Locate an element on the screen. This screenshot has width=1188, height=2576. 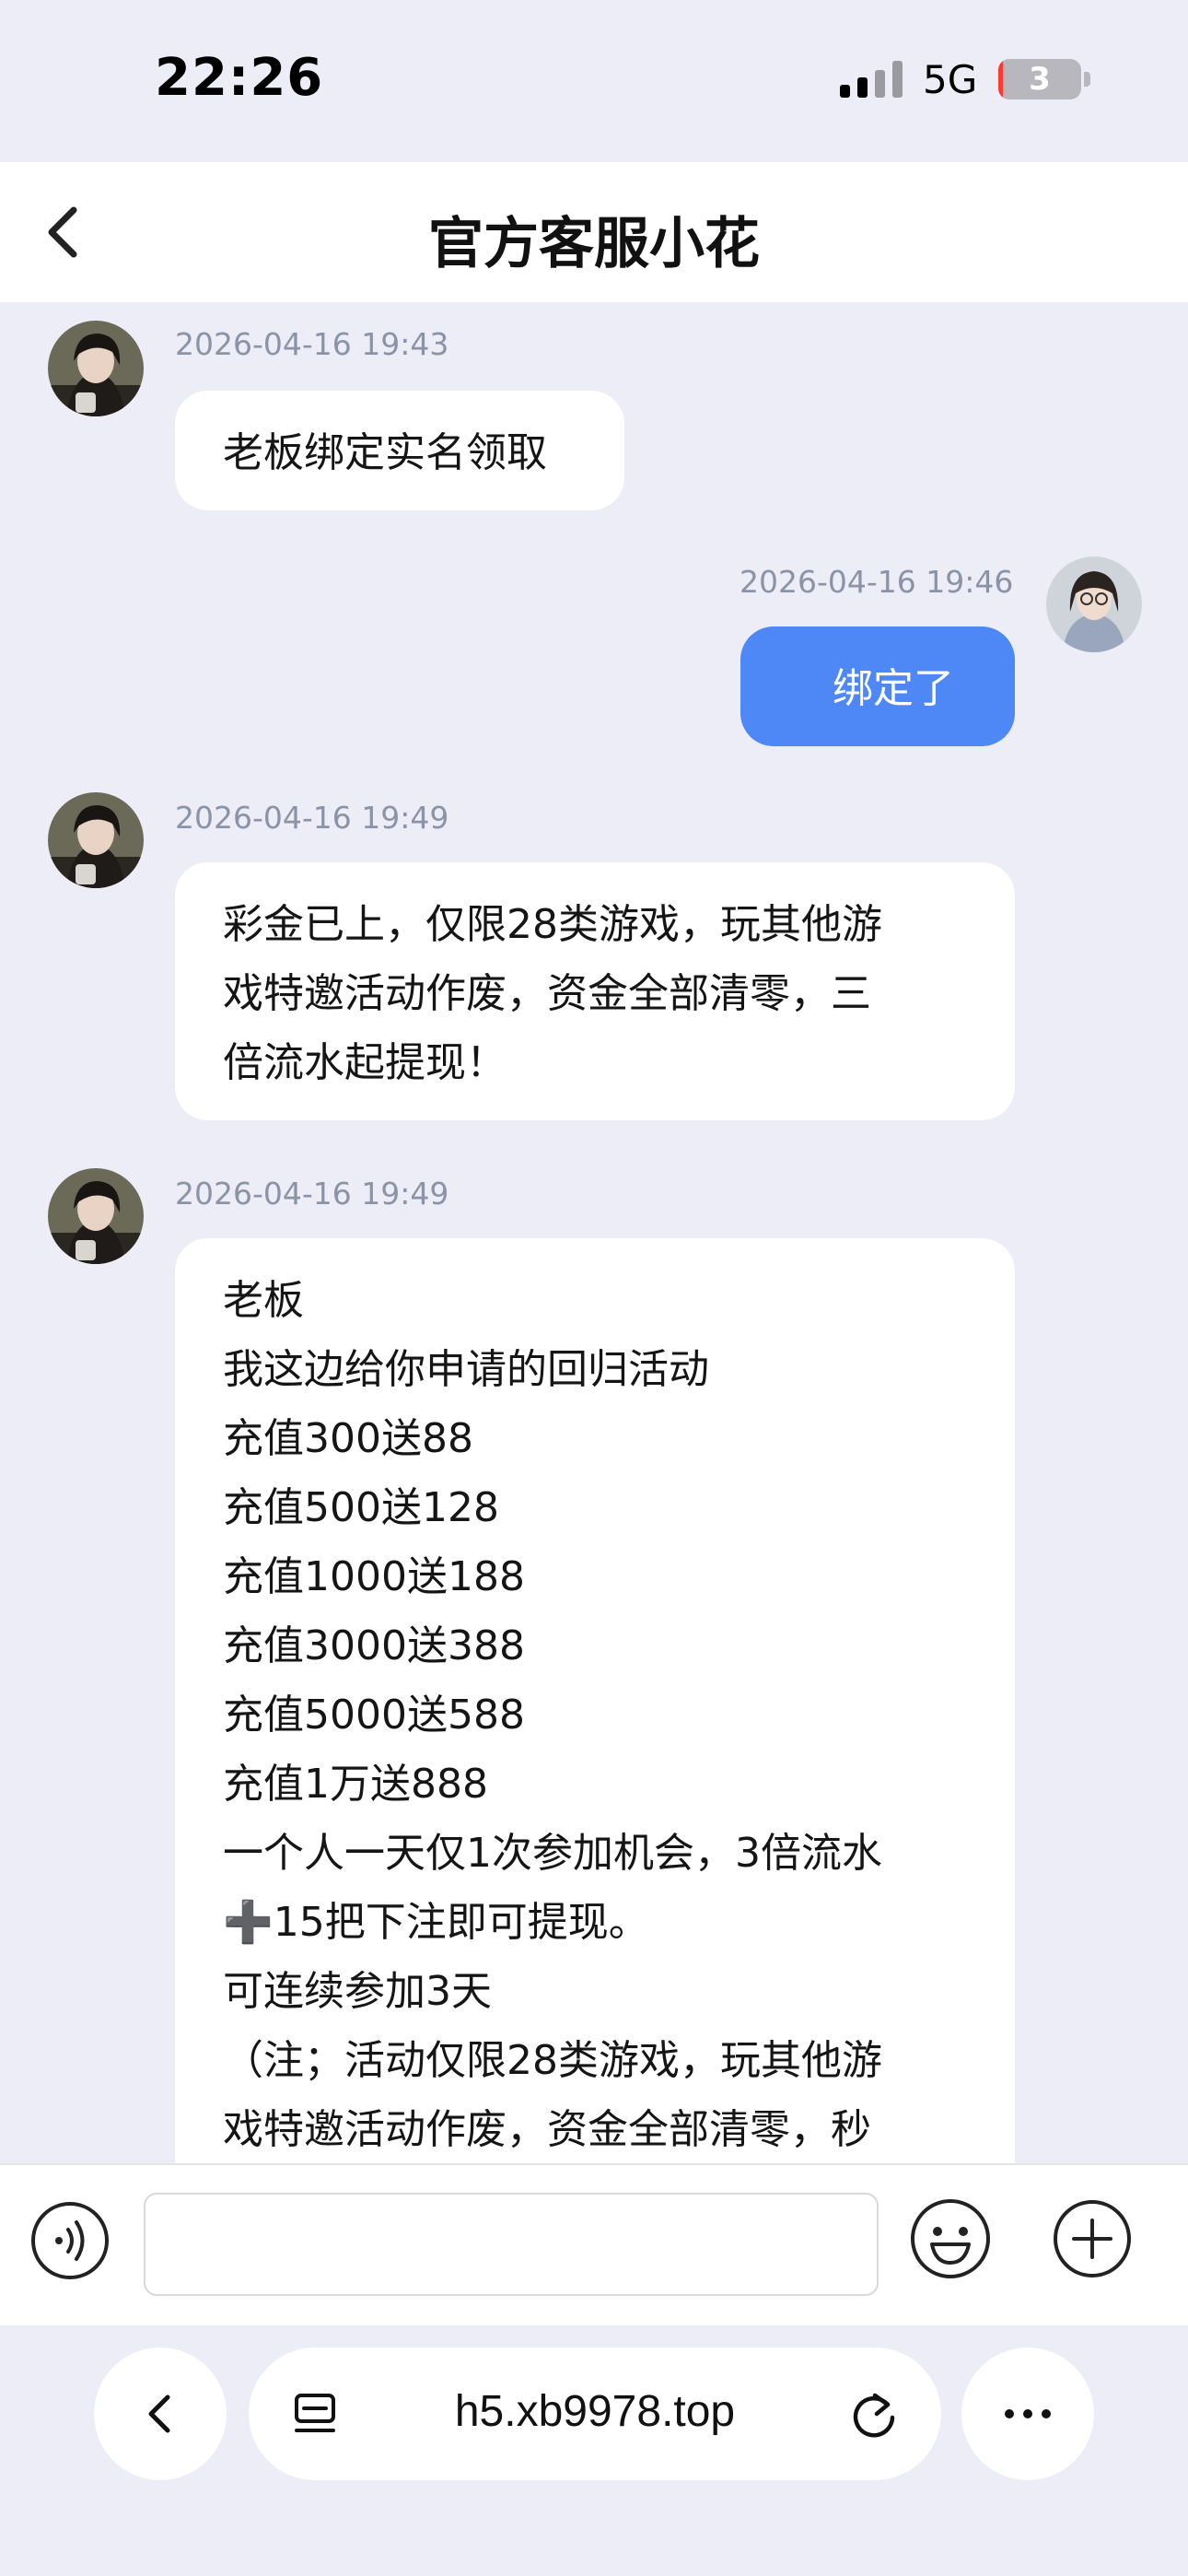
more-dots-icon is located at coordinates (1028, 2413).